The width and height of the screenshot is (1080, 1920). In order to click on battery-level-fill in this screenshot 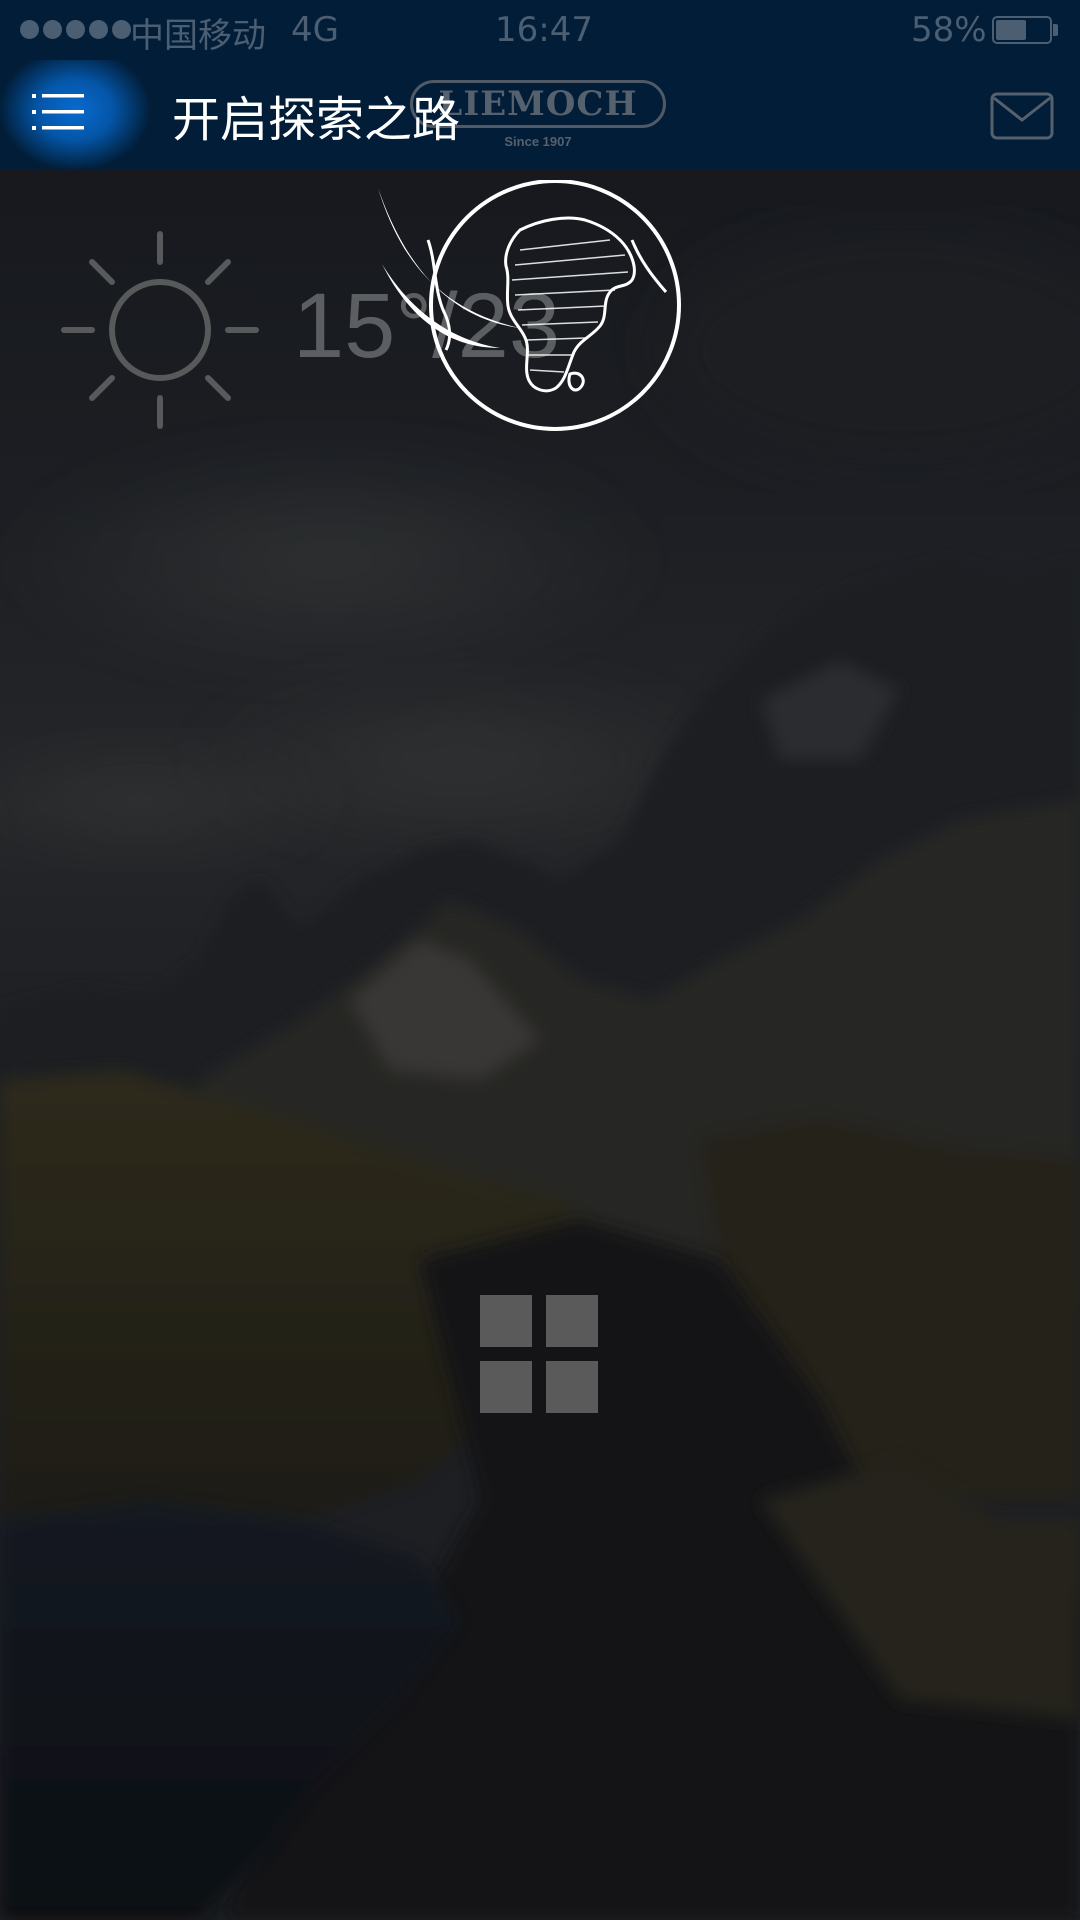, I will do `click(1011, 30)`.